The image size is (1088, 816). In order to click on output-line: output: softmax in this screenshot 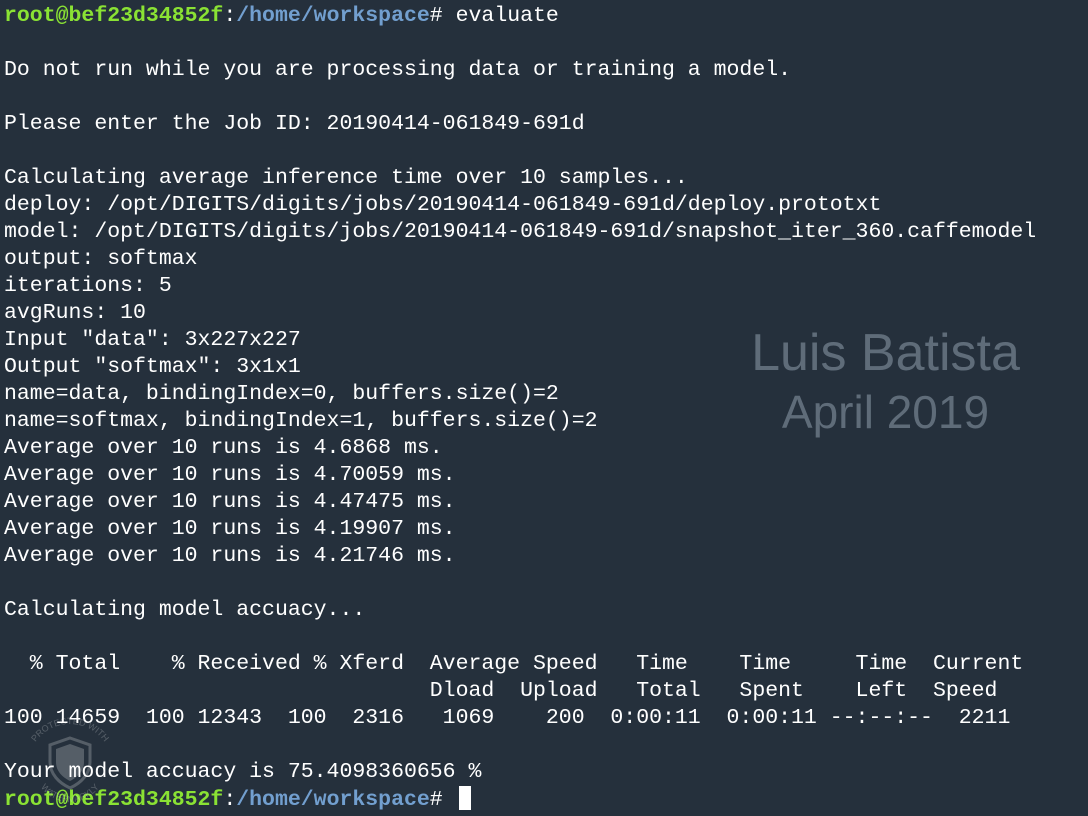, I will do `click(101, 259)`.